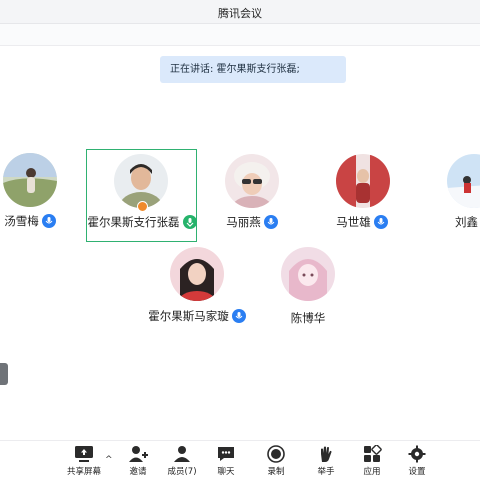 The height and width of the screenshot is (480, 480). I want to click on hand-icon, so click(326, 454).